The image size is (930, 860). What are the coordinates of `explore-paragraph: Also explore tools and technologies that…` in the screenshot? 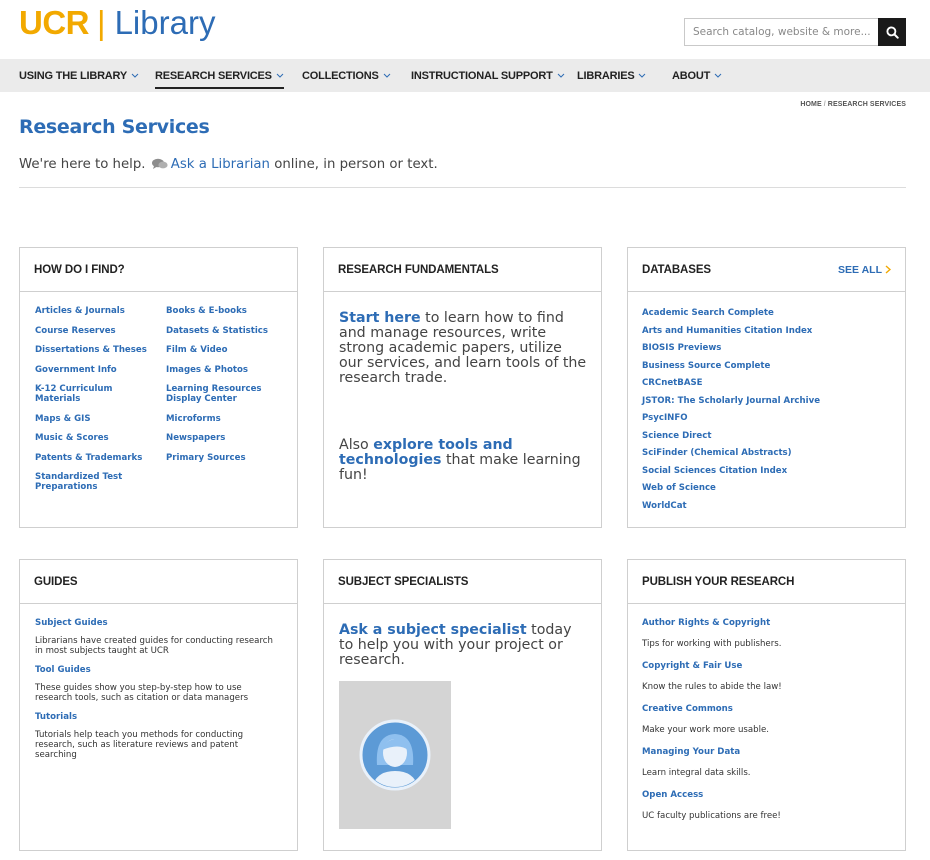 It's located at (464, 460).